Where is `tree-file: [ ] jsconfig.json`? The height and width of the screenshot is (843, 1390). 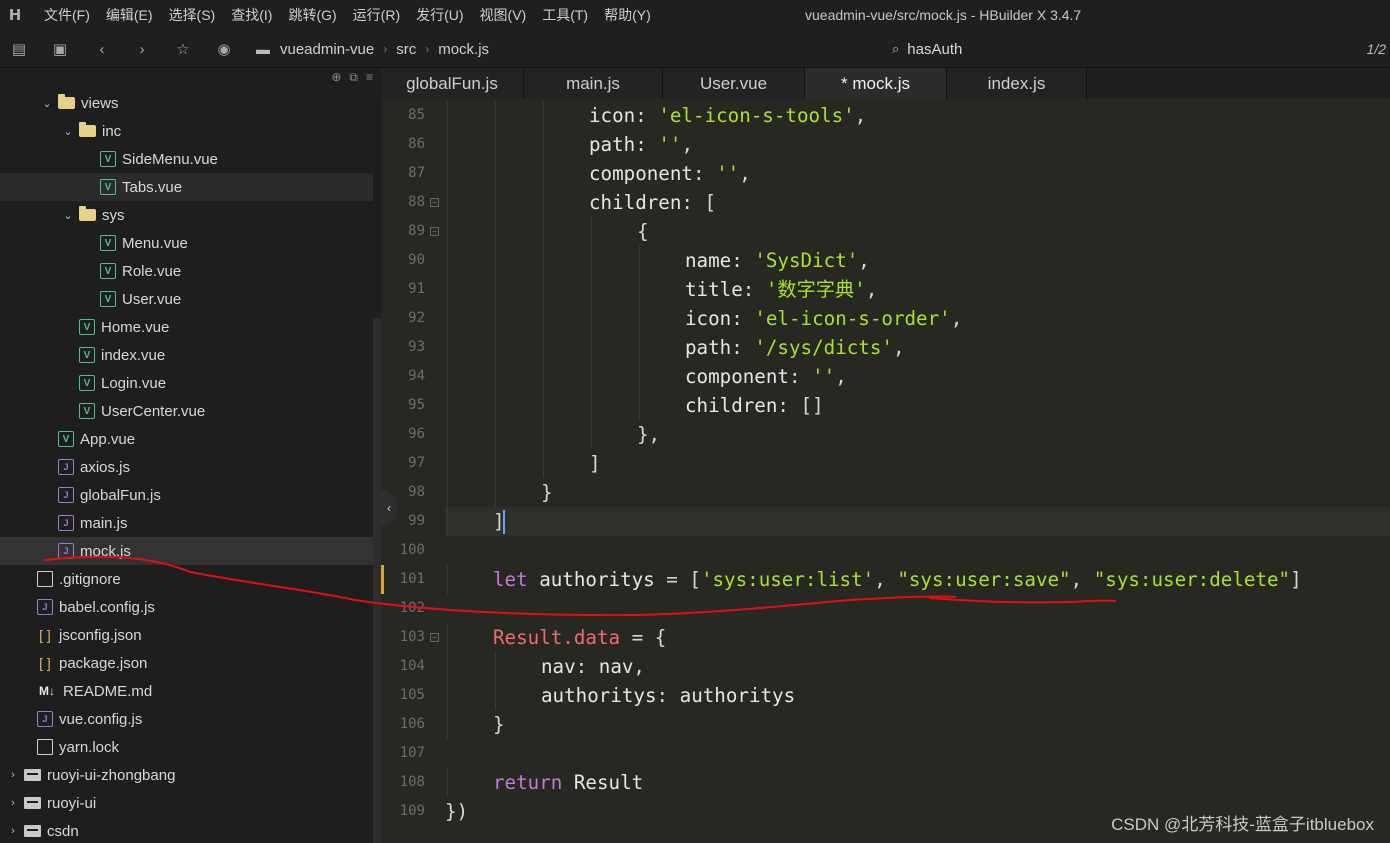 tree-file: [ ] jsconfig.json is located at coordinates (186, 635).